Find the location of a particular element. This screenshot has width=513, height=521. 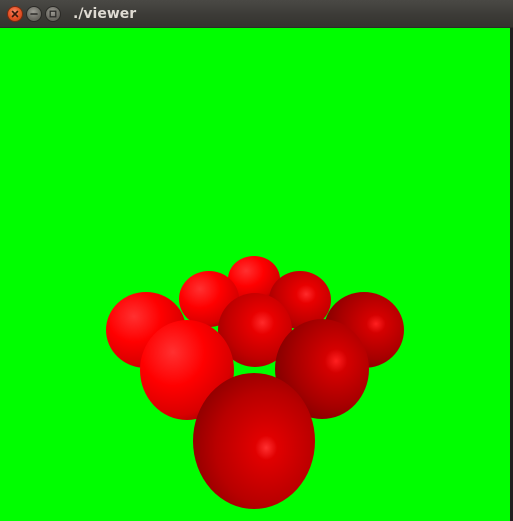

maximize-button is located at coordinates (53, 14).